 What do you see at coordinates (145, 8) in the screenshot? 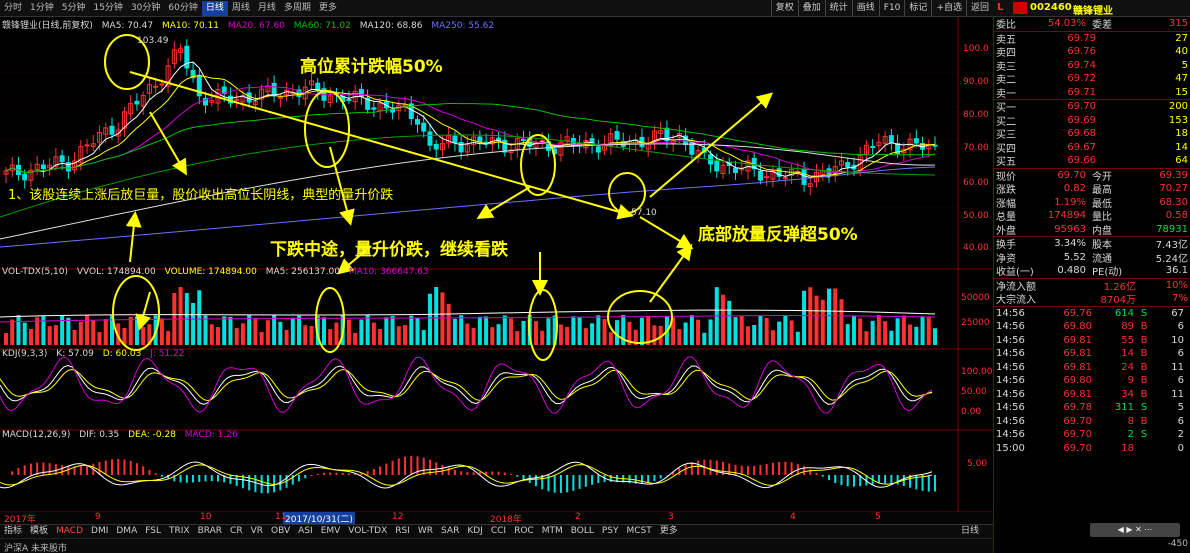
I see `timeframe-tab: 30分钟` at bounding box center [145, 8].